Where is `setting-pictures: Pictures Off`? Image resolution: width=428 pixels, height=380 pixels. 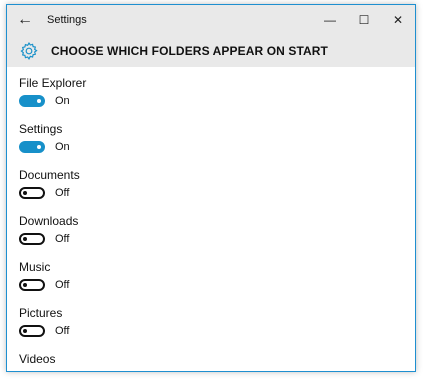 setting-pictures: Pictures Off is located at coordinates (217, 324).